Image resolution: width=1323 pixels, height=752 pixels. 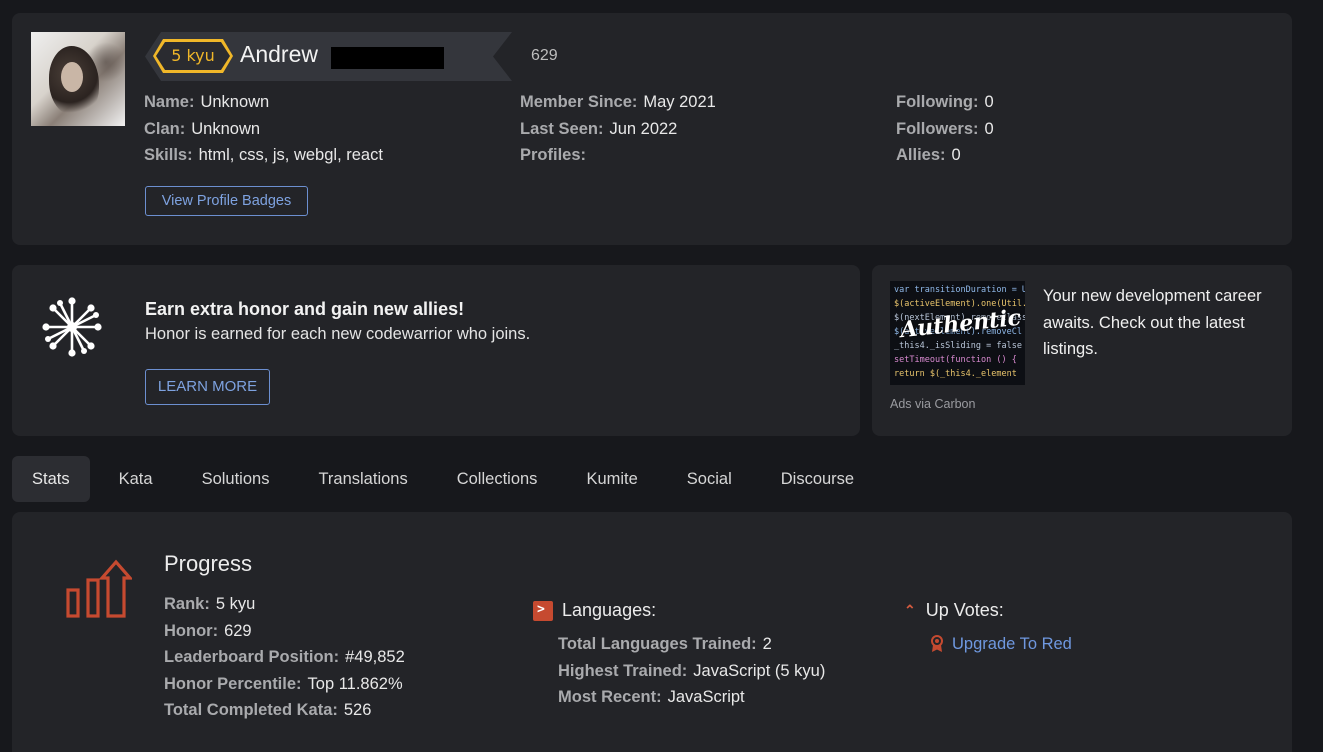 I want to click on tab-discourse: Discourse, so click(x=817, y=479).